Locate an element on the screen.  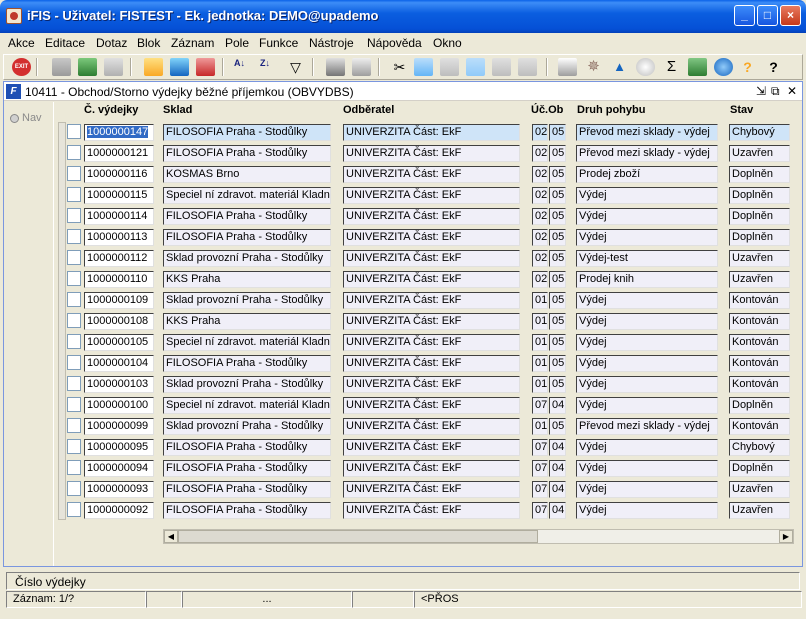
cell-druh: Převod mezi sklady - výdej is located at coordinates (647, 153).